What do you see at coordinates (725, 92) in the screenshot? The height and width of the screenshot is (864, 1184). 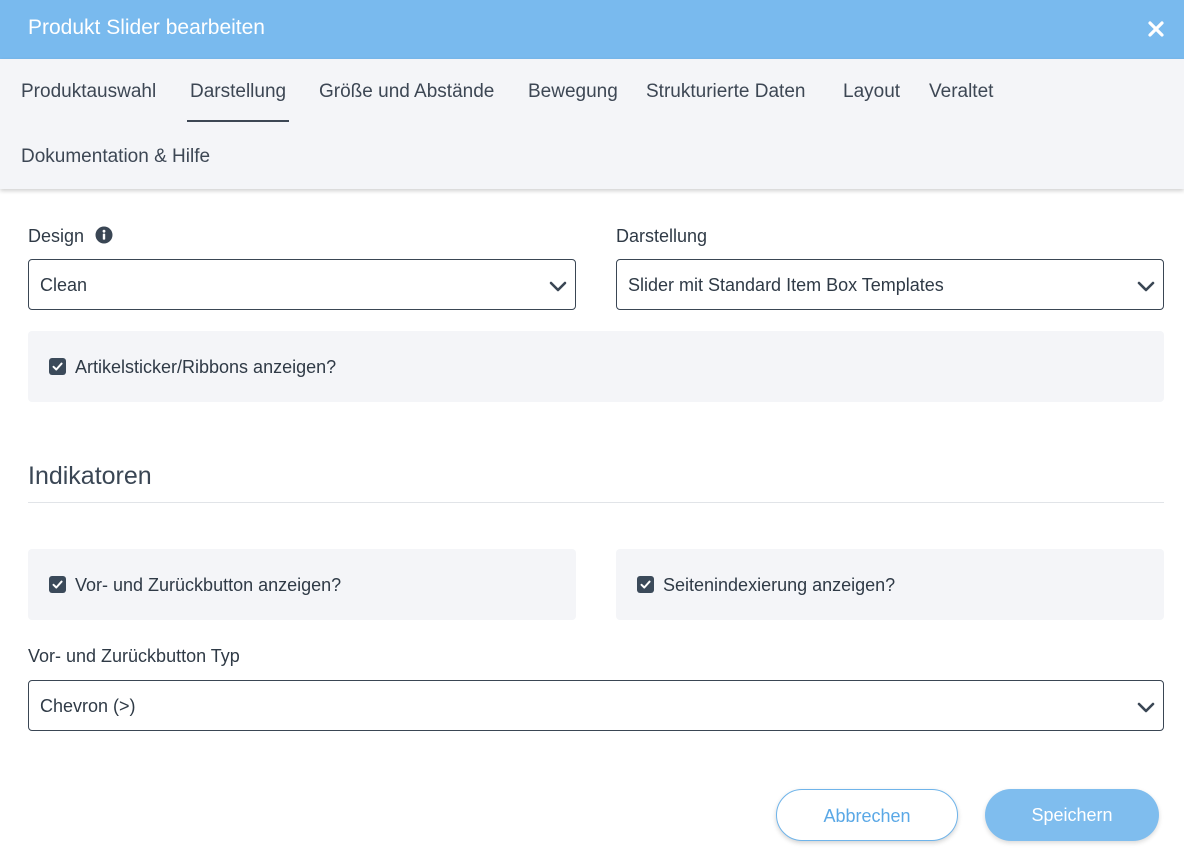 I see `tab-strukturierte-daten: Strukturierte Daten` at bounding box center [725, 92].